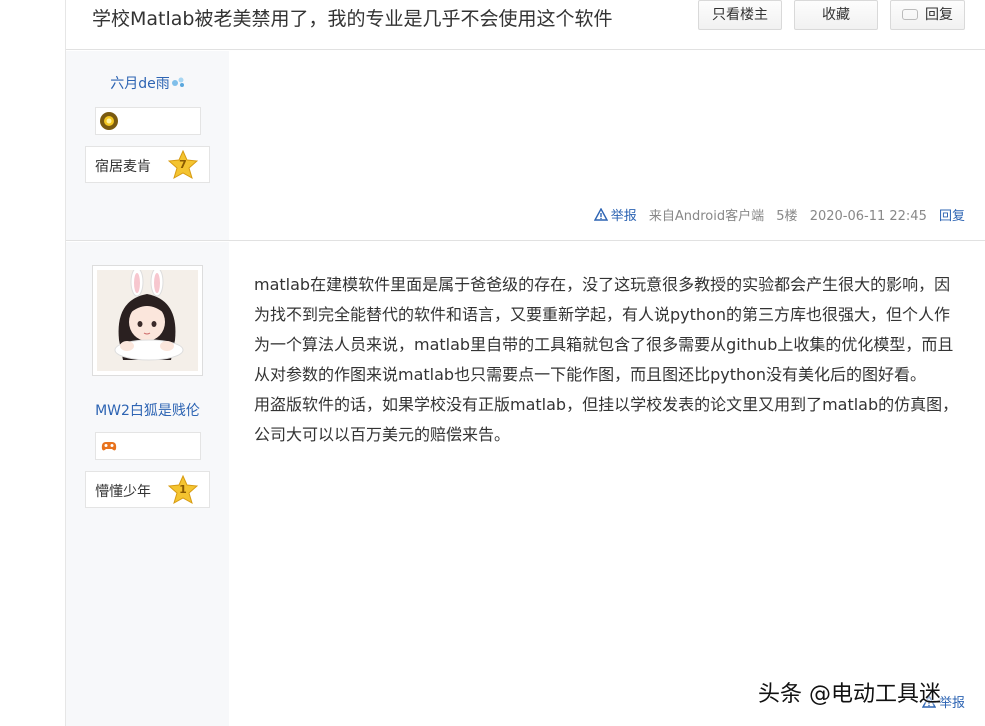  I want to click on gamepad-badge-icon, so click(109, 446).